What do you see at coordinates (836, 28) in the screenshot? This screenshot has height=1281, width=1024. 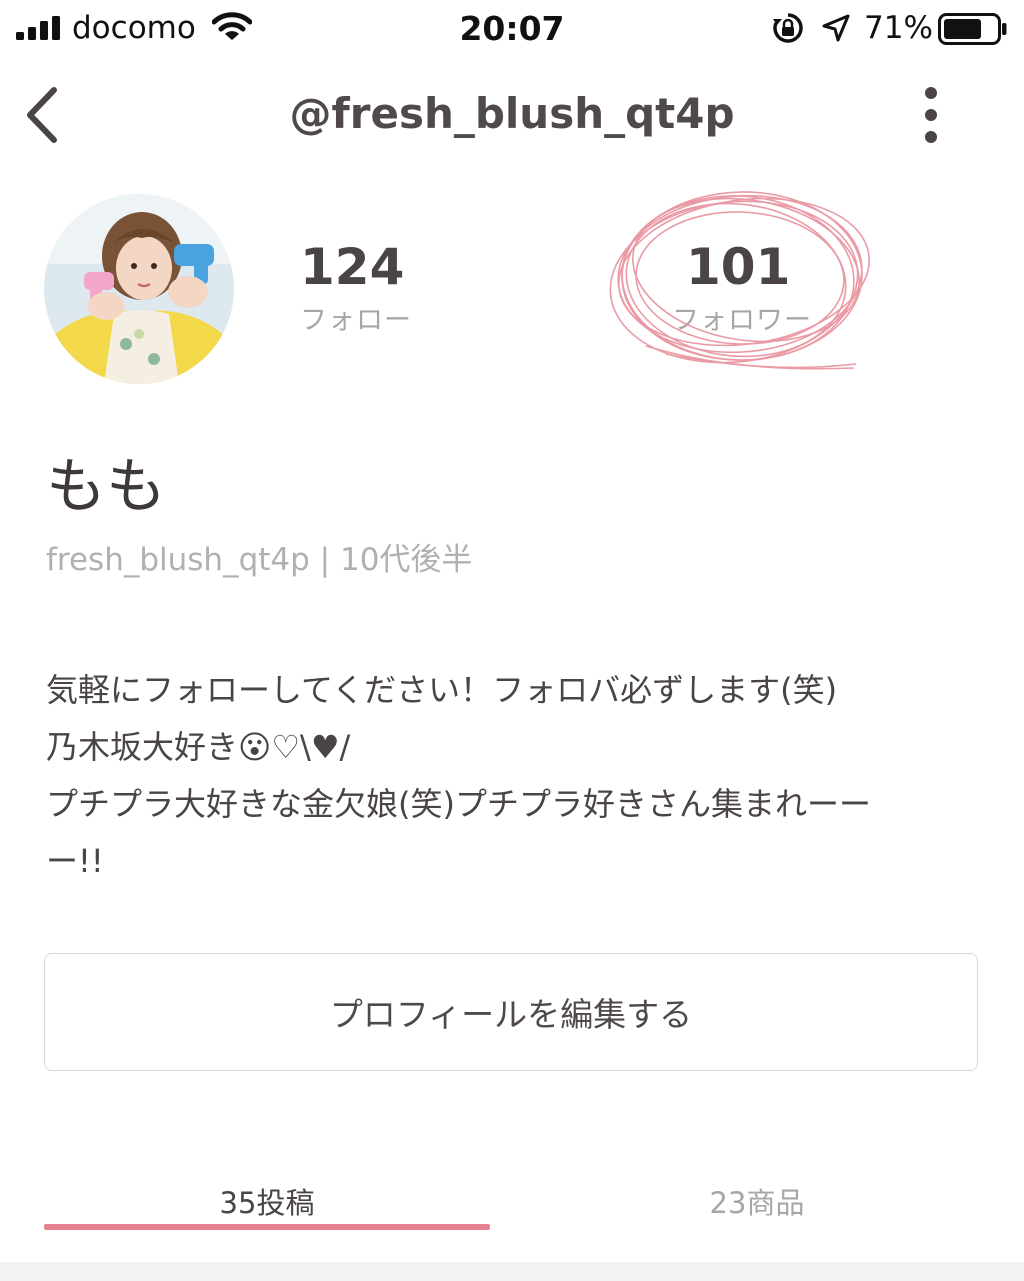 I see `location-arrow-icon` at bounding box center [836, 28].